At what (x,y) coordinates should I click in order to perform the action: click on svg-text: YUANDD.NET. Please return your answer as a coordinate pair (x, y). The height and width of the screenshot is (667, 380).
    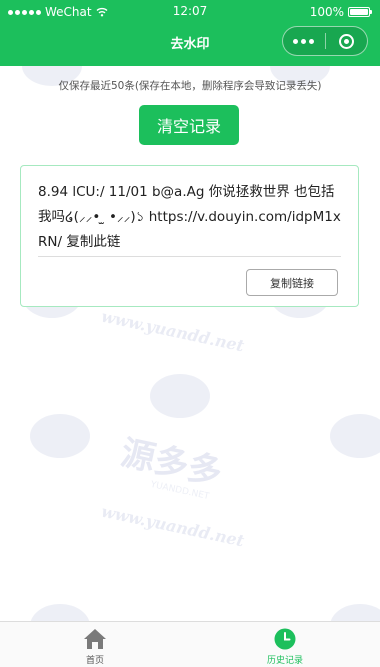
    Looking at the image, I should click on (180, 491).